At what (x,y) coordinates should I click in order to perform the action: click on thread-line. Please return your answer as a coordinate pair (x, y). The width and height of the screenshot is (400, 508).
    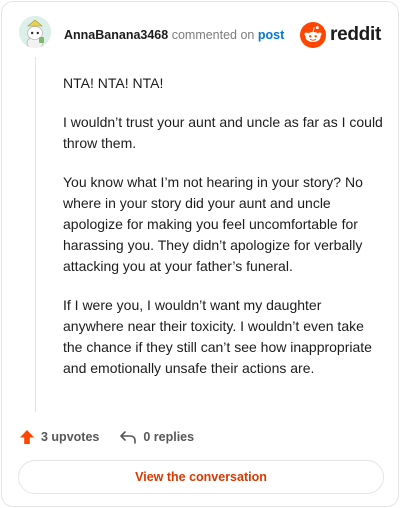
    Looking at the image, I should click on (35, 234).